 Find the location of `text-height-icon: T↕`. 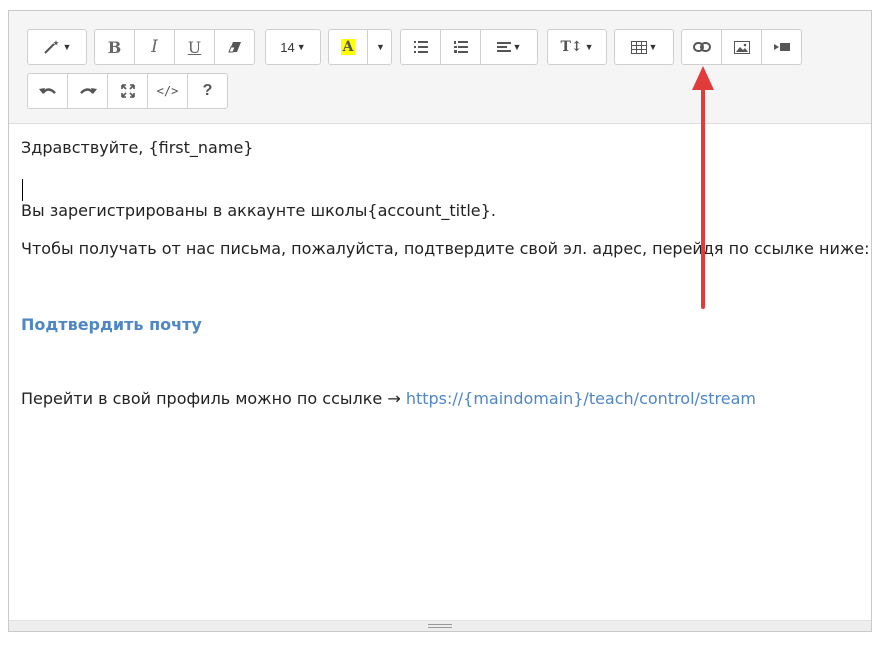

text-height-icon: T↕ is located at coordinates (571, 47).